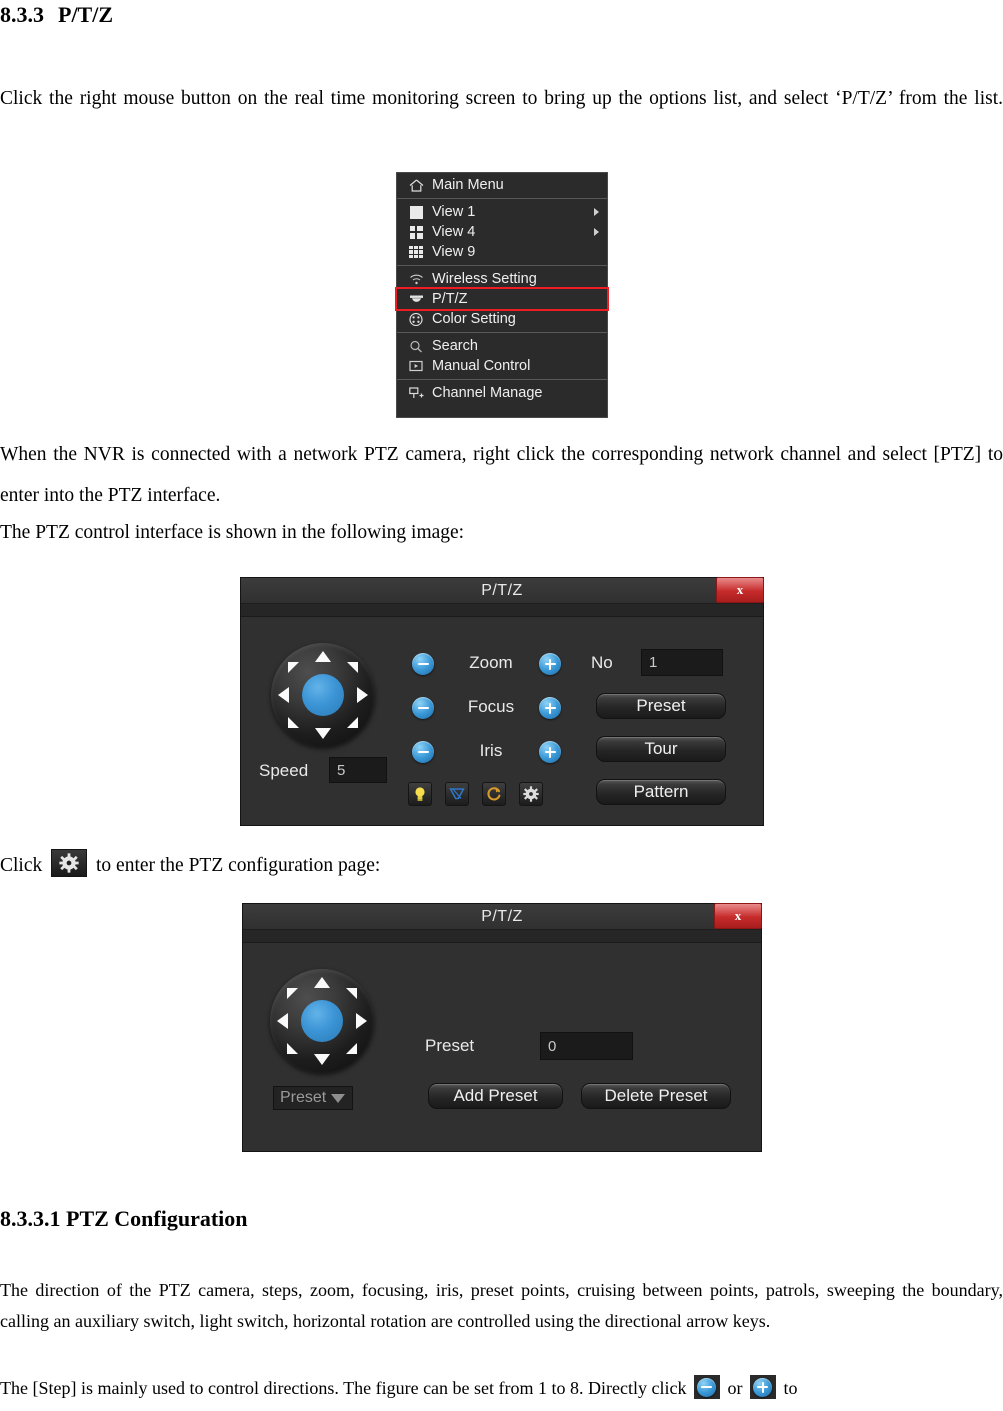  I want to click on ptz-dome-icon, so click(416, 299).